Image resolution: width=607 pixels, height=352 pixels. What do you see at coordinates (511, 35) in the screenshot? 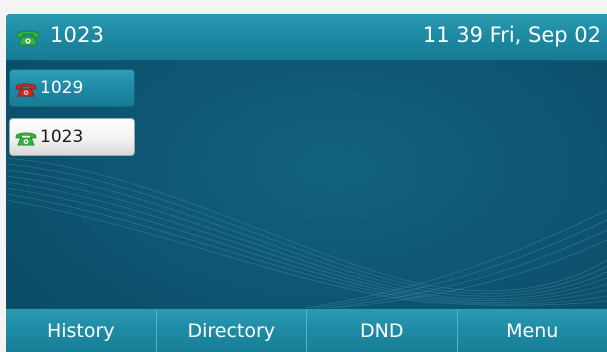
I see `date-time: 11 39 Fri, Sep 02` at bounding box center [511, 35].